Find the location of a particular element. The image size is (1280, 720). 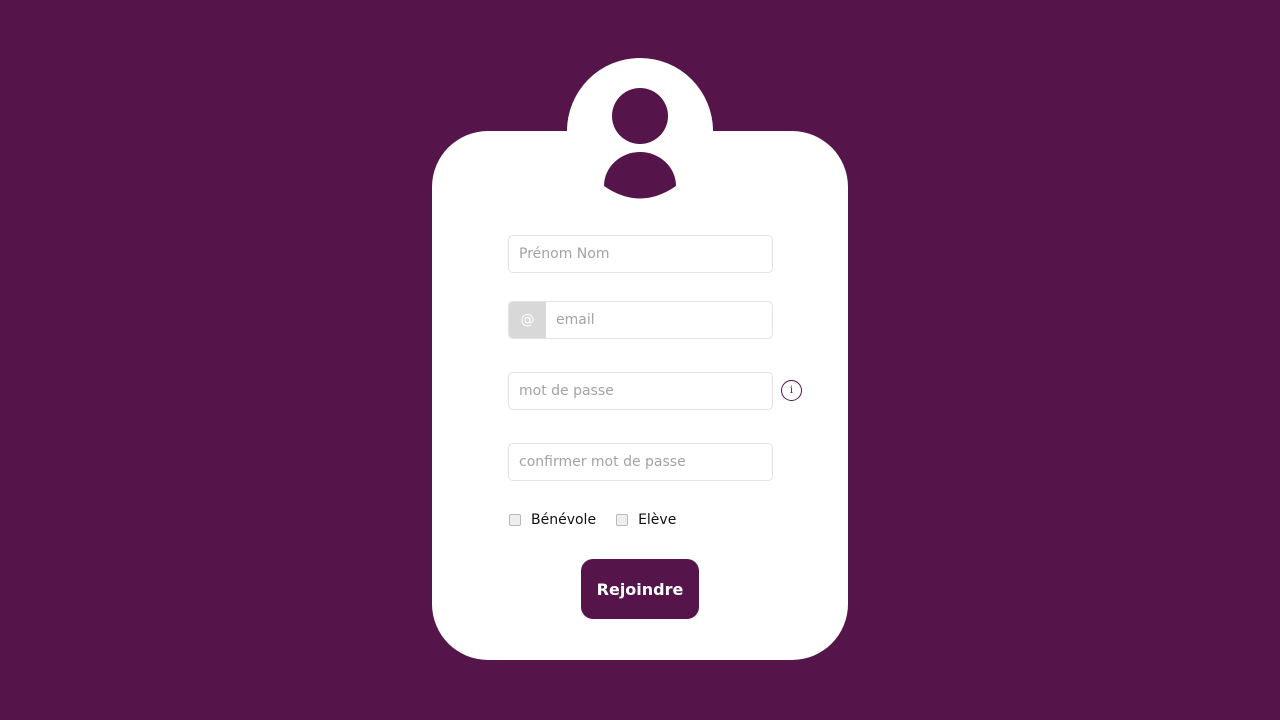

role-options: Bénévole Elève is located at coordinates (602, 520).